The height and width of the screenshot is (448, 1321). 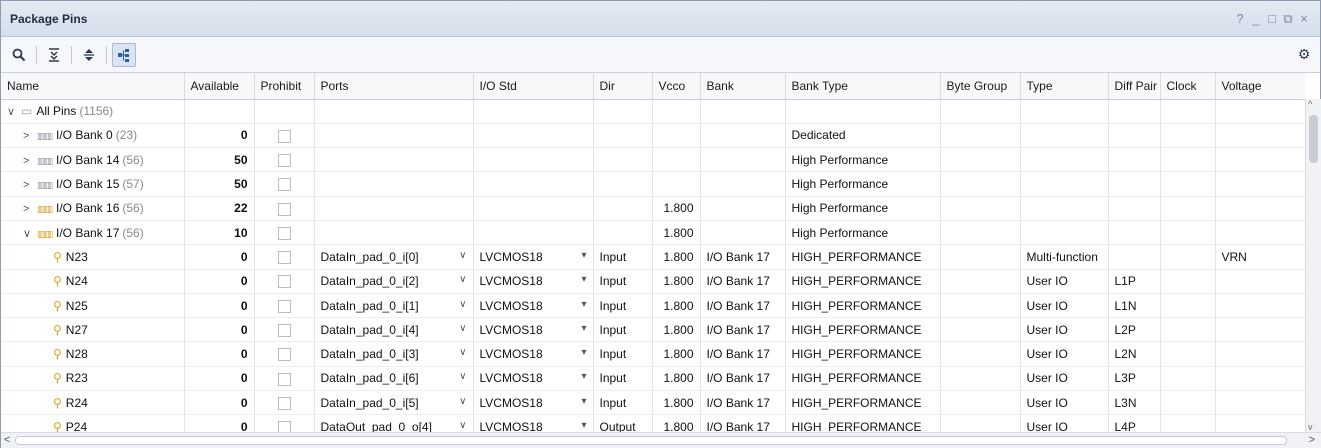 What do you see at coordinates (7, 440) in the screenshot?
I see `scroll-left-icon: <` at bounding box center [7, 440].